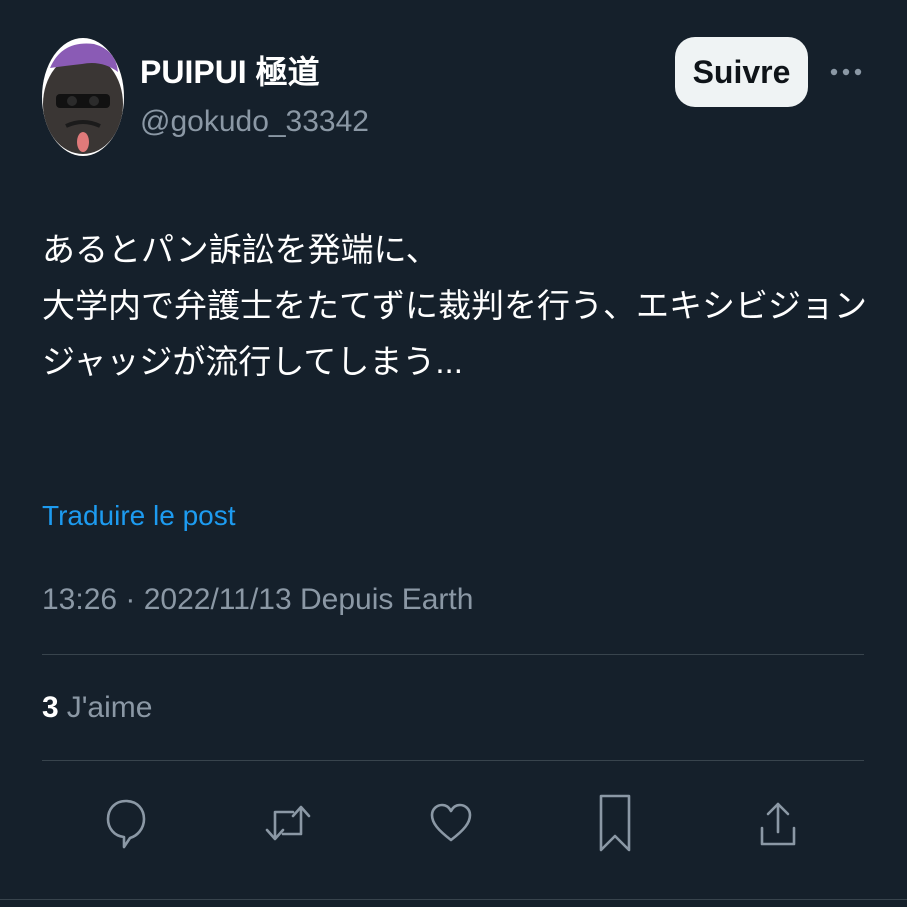 Image resolution: width=907 pixels, height=907 pixels. What do you see at coordinates (258, 599) in the screenshot?
I see `tweet-meta: 13:26 · 2022/11/13 Depuis Earth` at bounding box center [258, 599].